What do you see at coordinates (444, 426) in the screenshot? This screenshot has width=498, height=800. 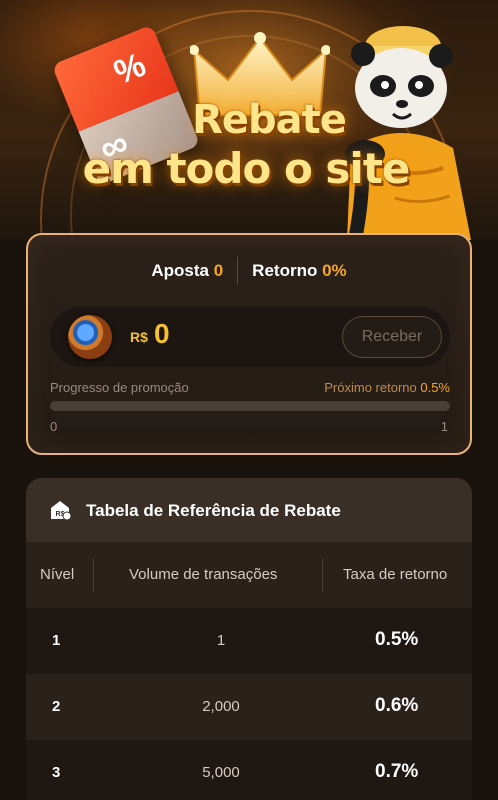 I see `progress-max: 1` at bounding box center [444, 426].